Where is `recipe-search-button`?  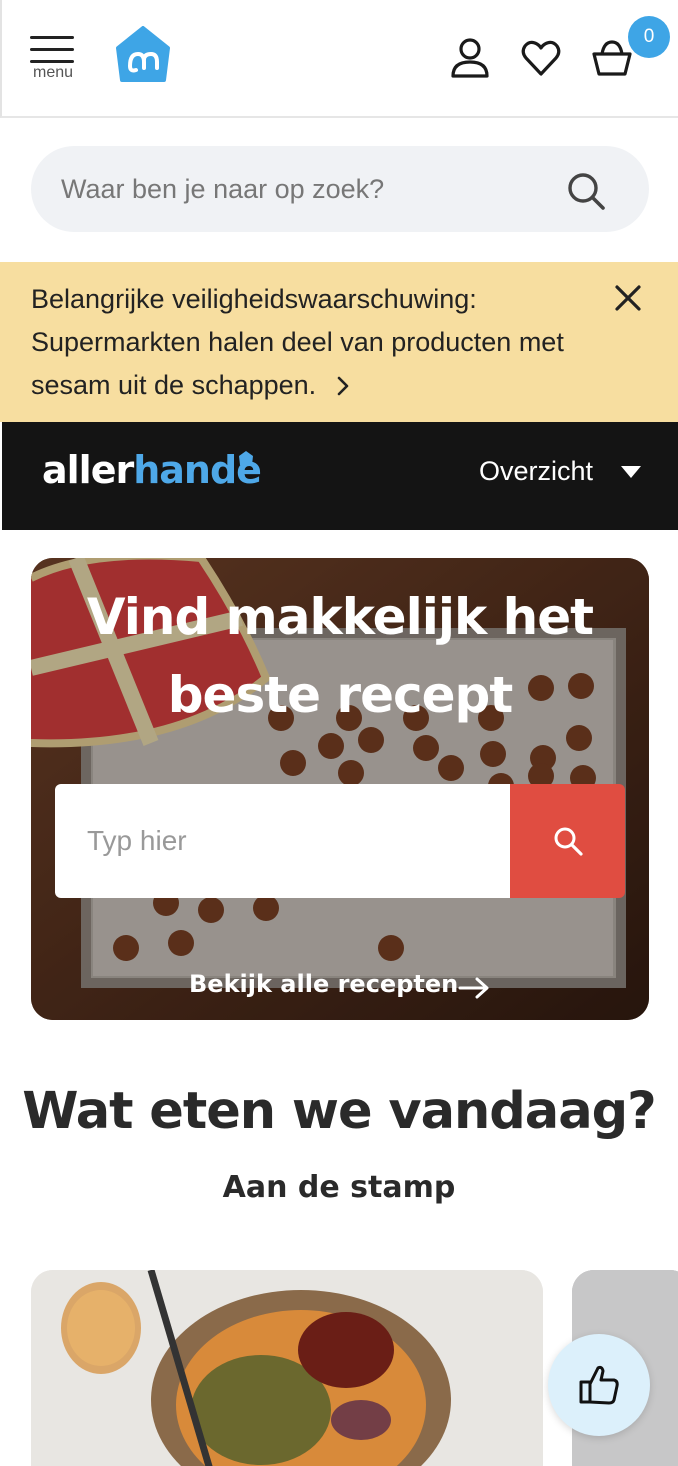
recipe-search-button is located at coordinates (567, 841).